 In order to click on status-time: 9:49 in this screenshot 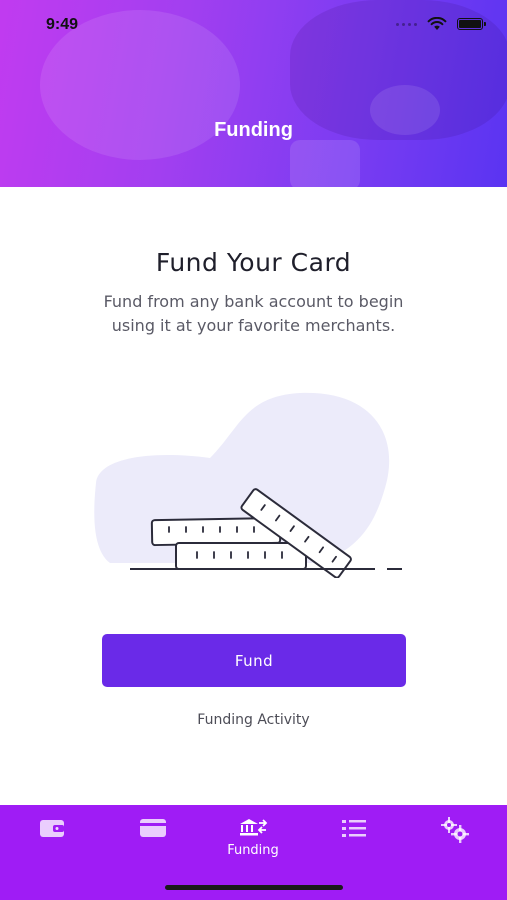, I will do `click(62, 24)`.